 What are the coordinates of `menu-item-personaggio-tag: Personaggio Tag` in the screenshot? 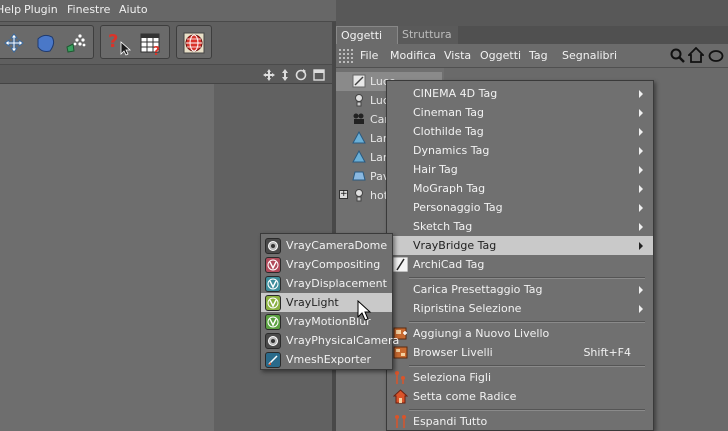 It's located at (520, 207).